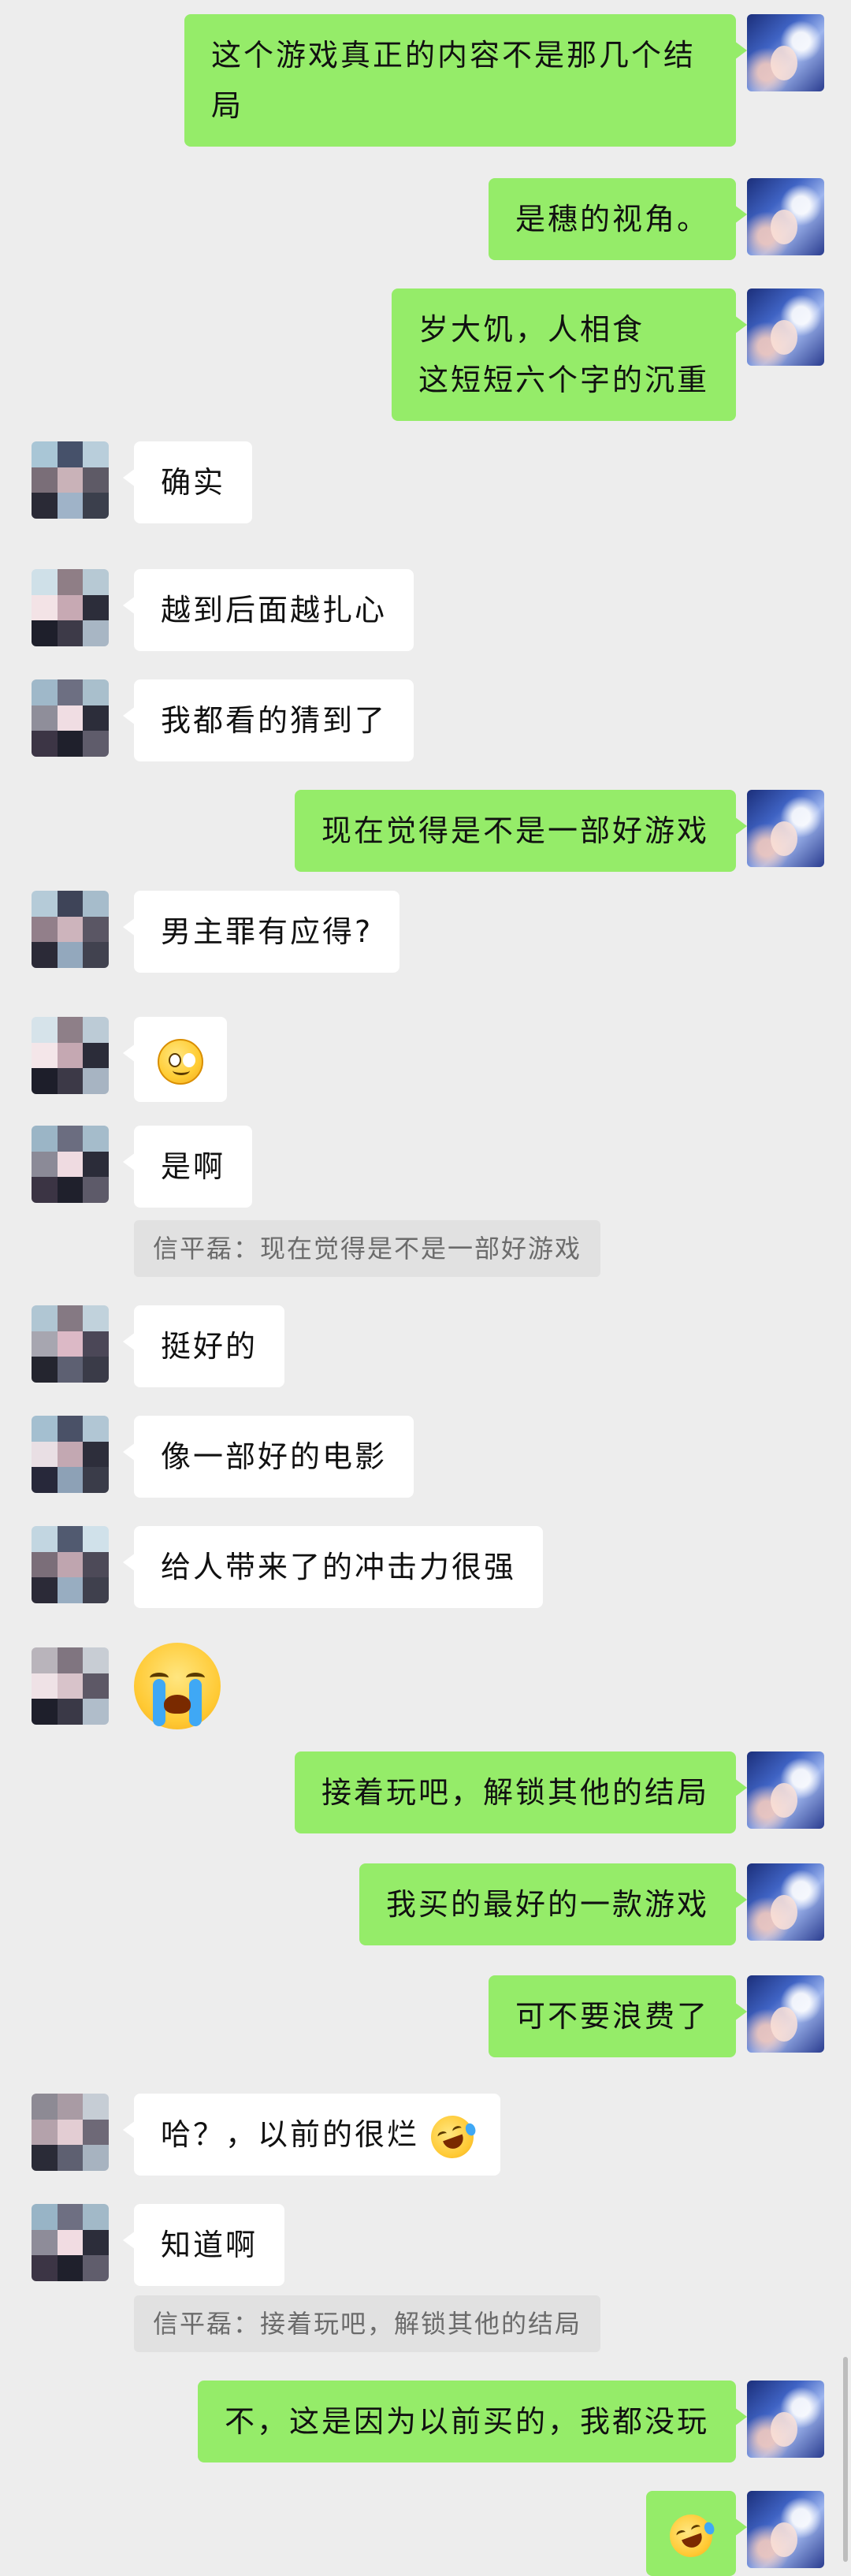 Image resolution: width=851 pixels, height=2576 pixels. I want to click on message-bubble-contact: 给人带来了的冲击力很强, so click(333, 1567).